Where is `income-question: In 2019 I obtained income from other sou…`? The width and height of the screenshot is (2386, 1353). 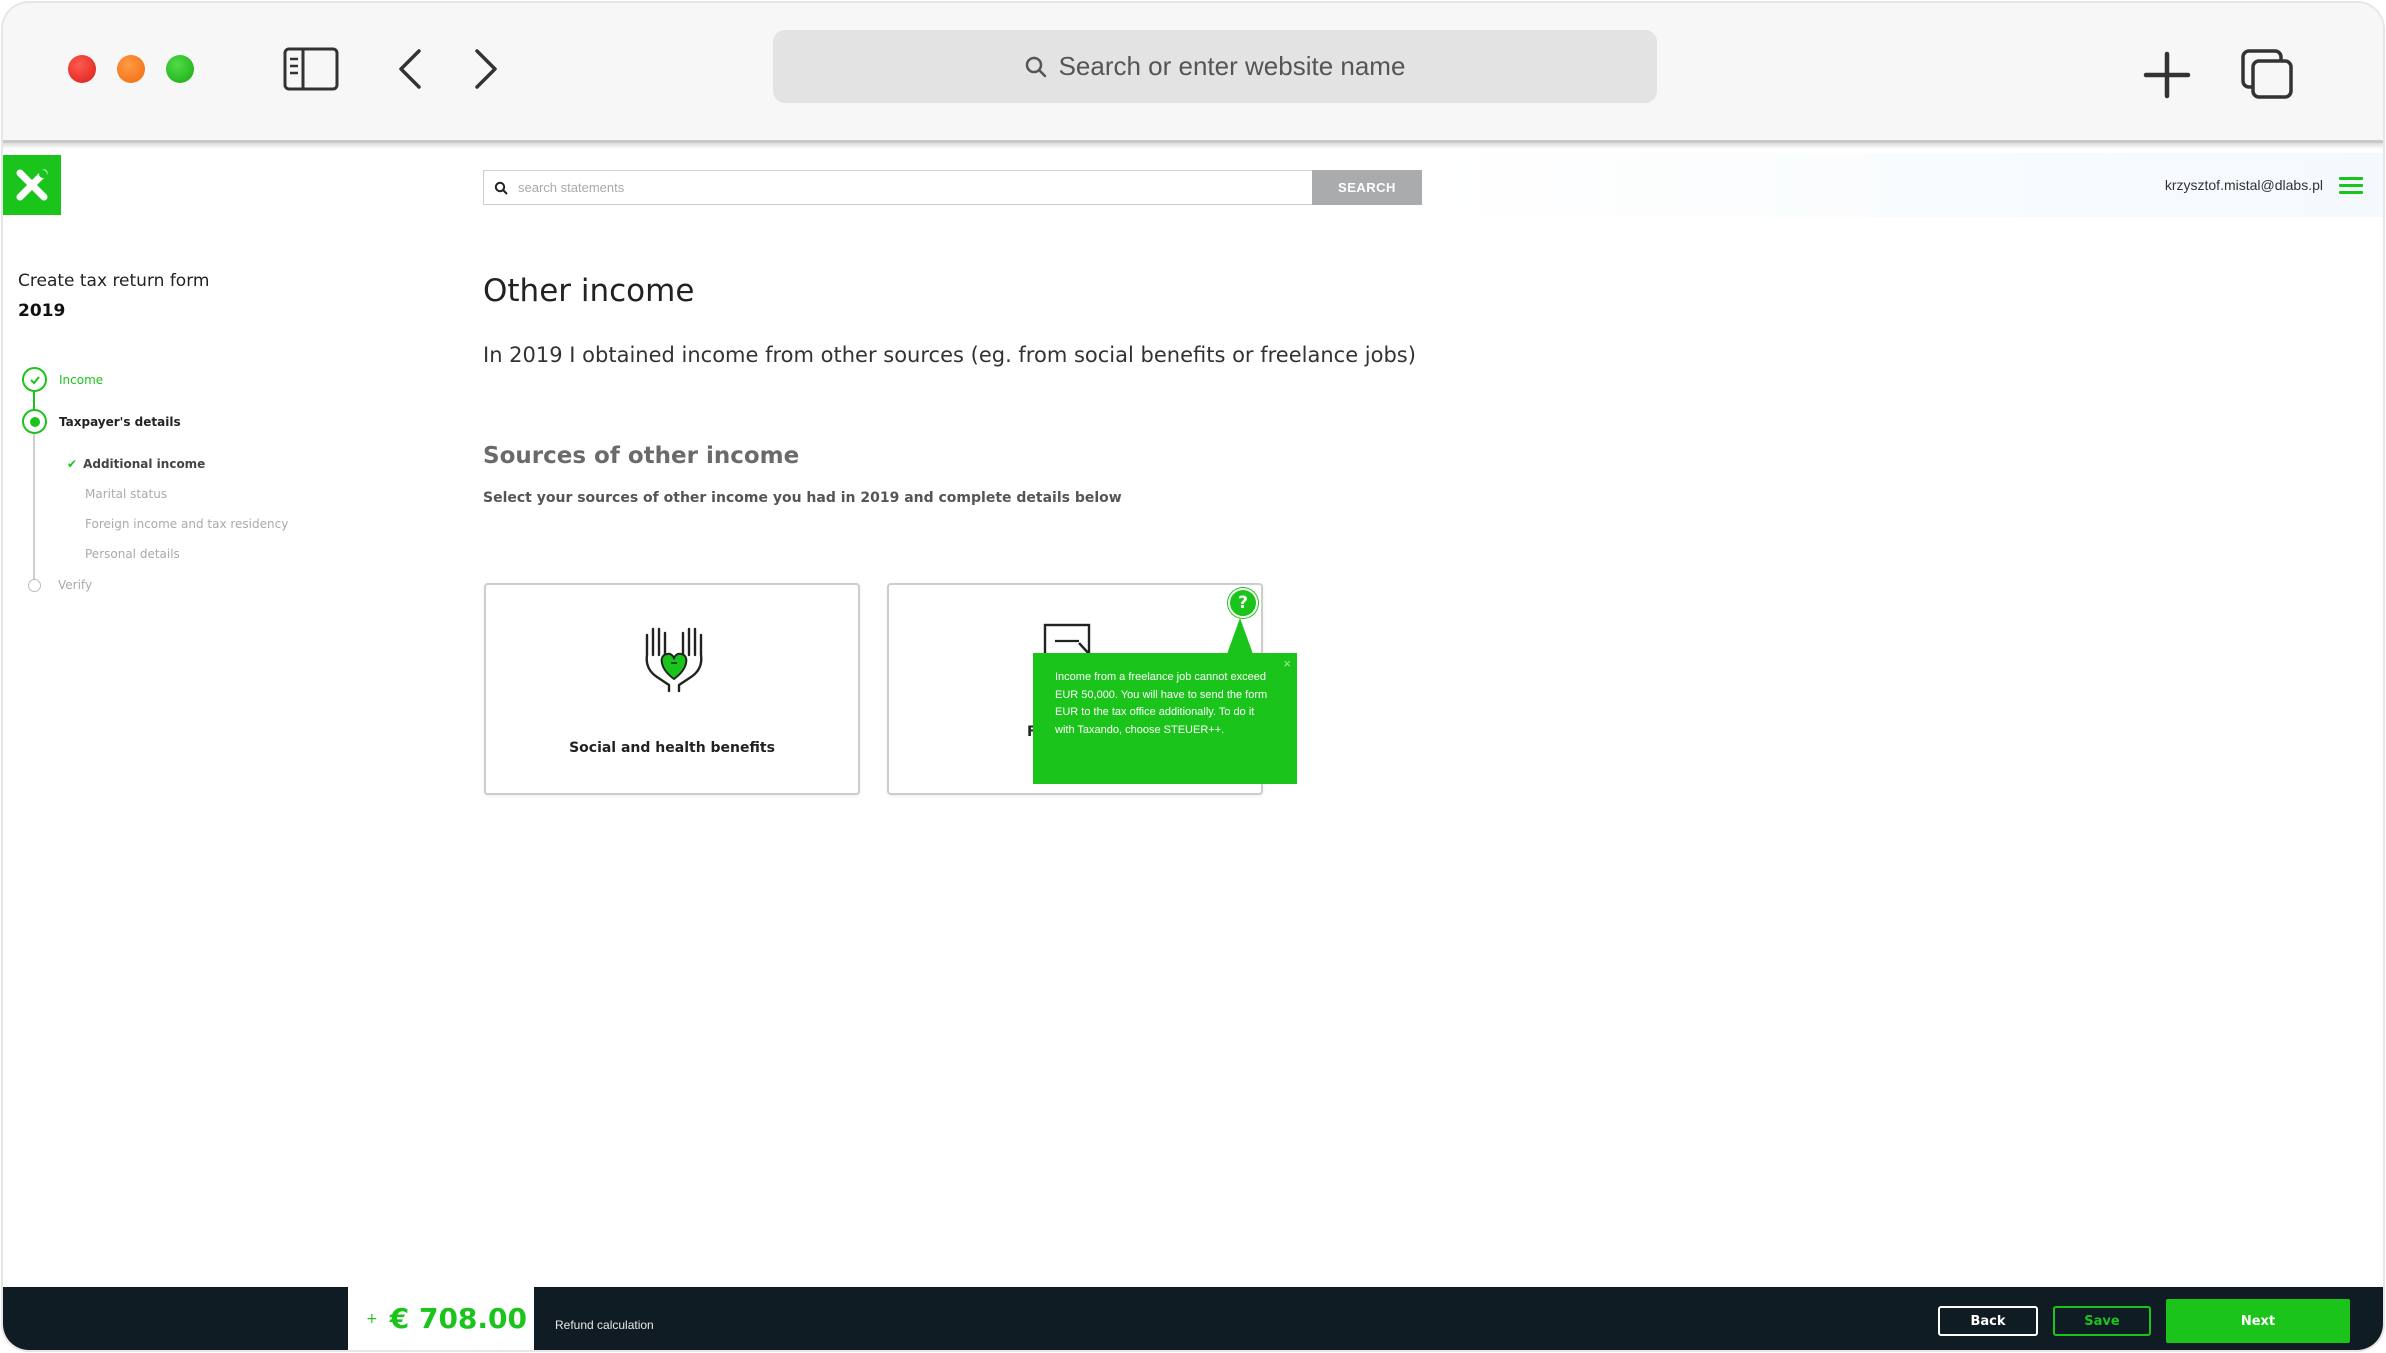 income-question: In 2019 I obtained income from other sou… is located at coordinates (949, 355).